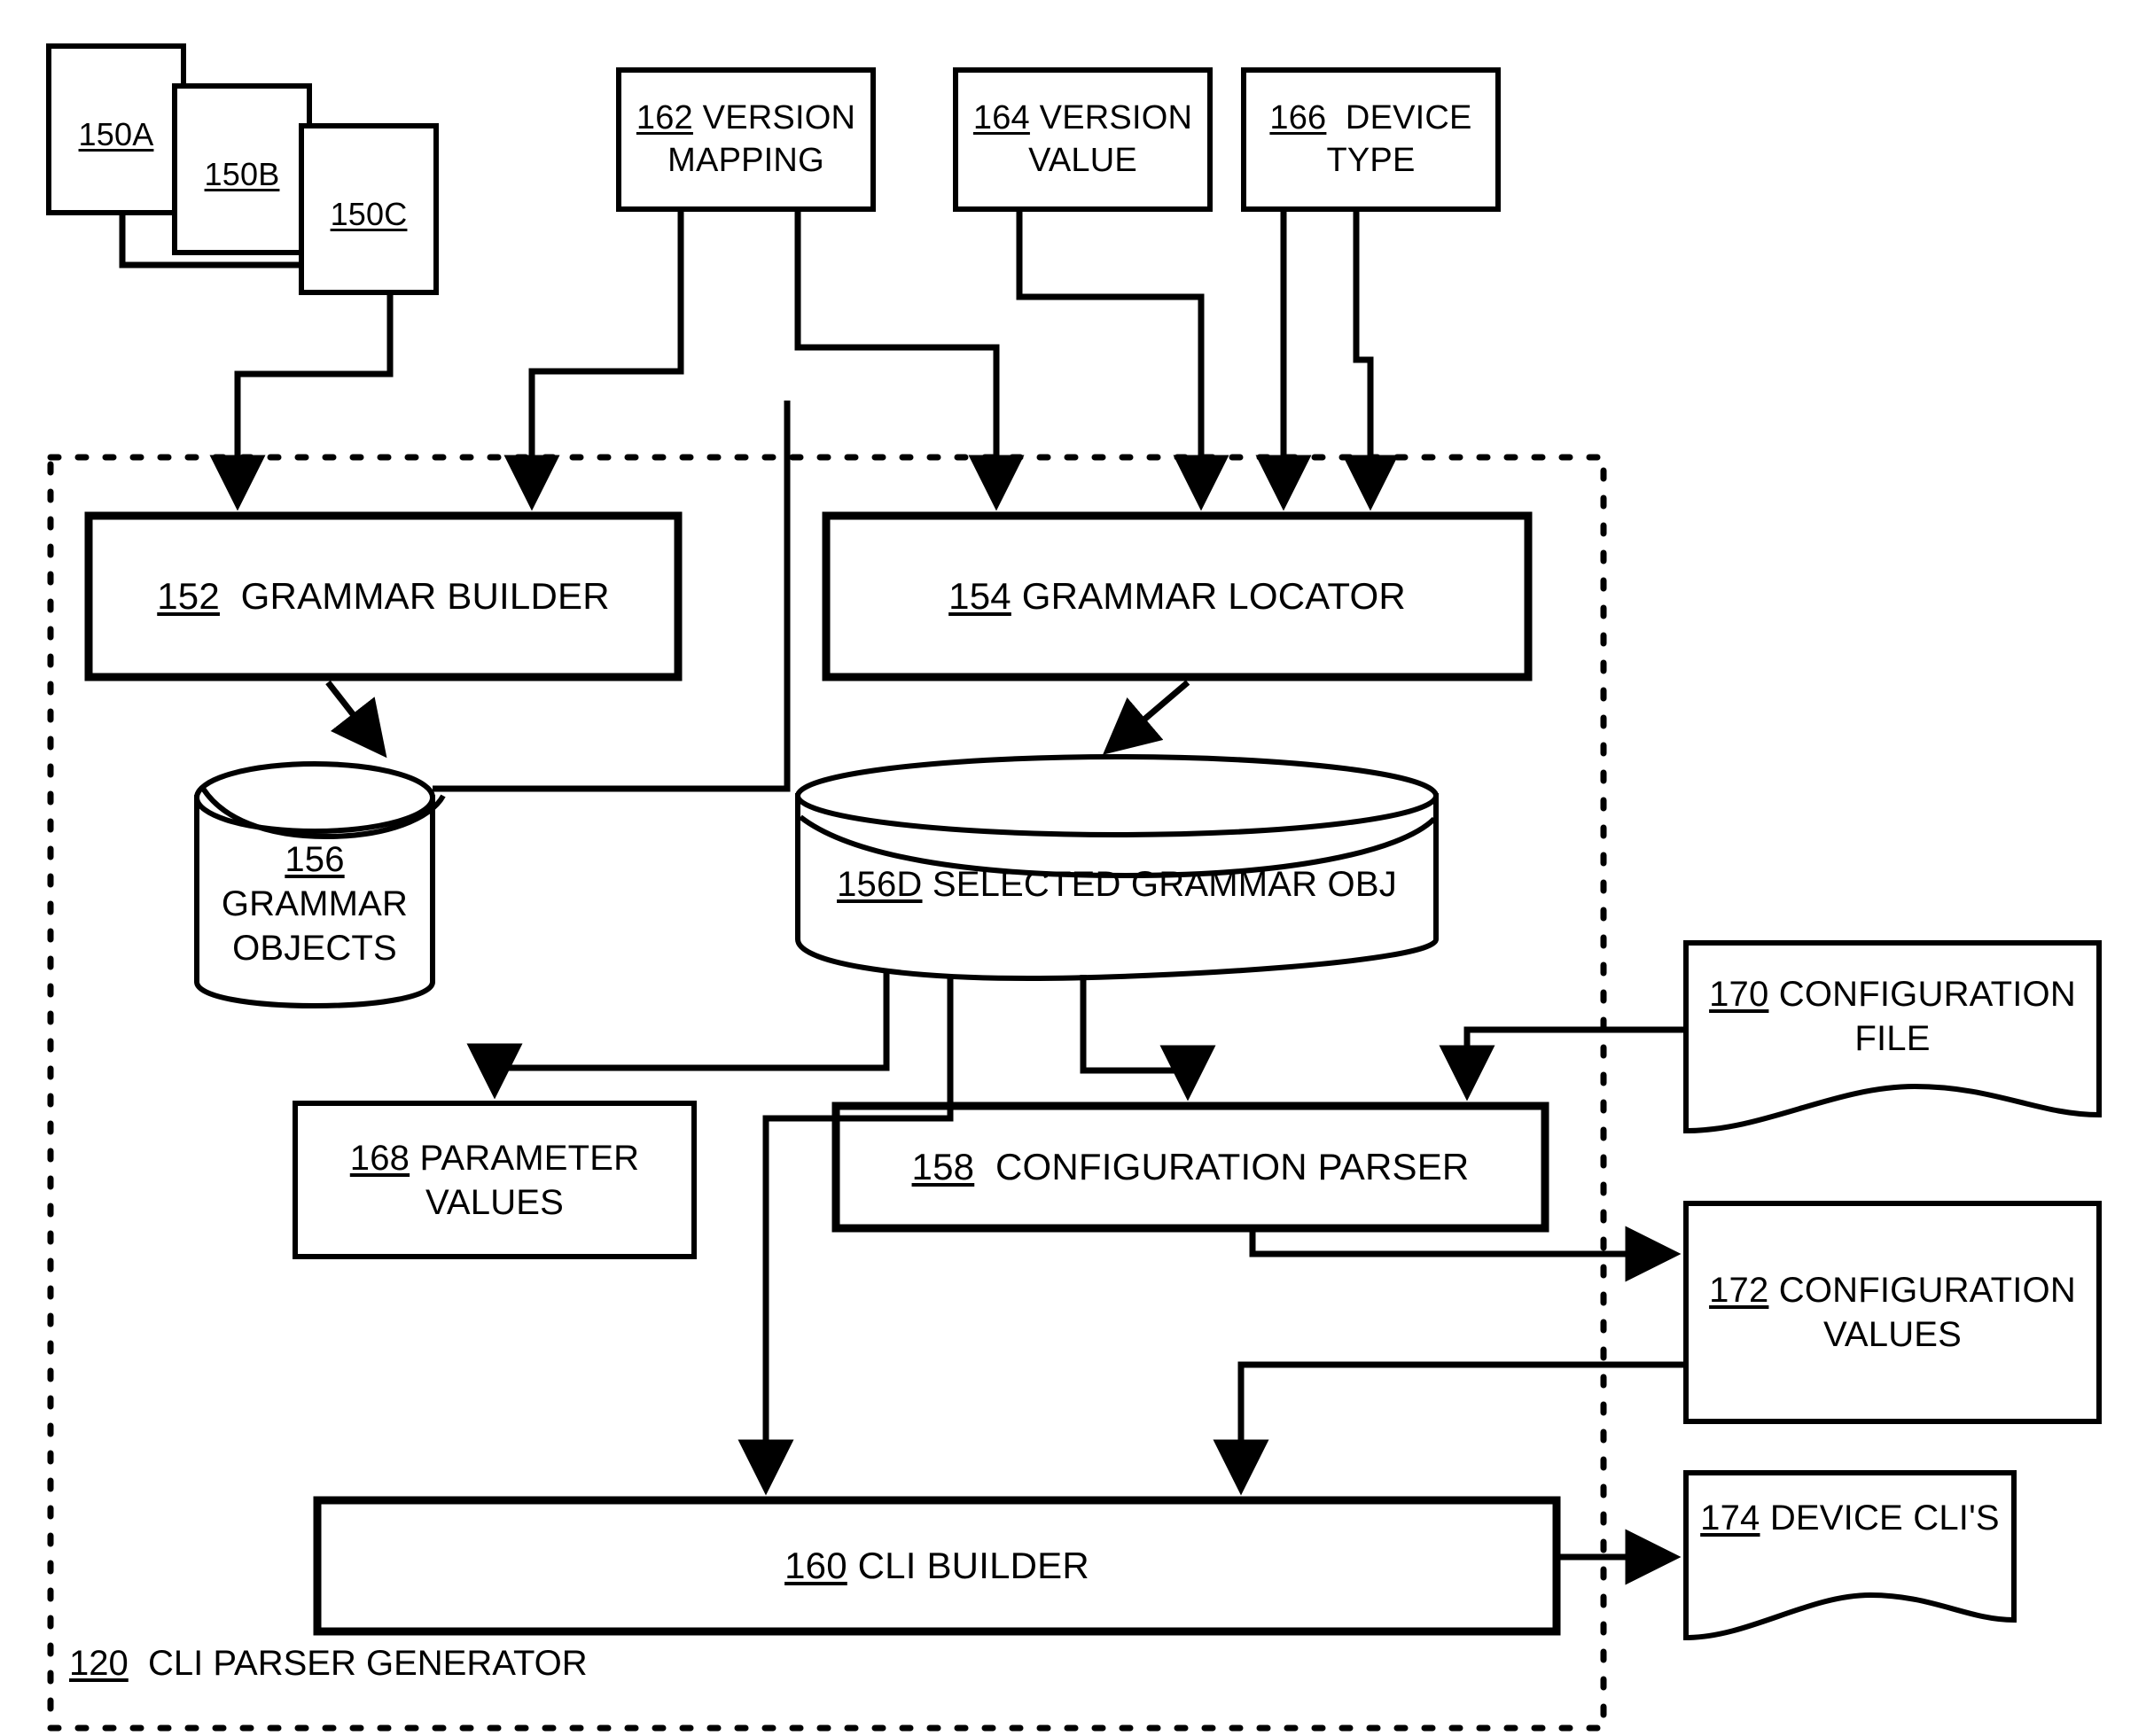  I want to click on device-clis-doc, so click(1850, 1555).